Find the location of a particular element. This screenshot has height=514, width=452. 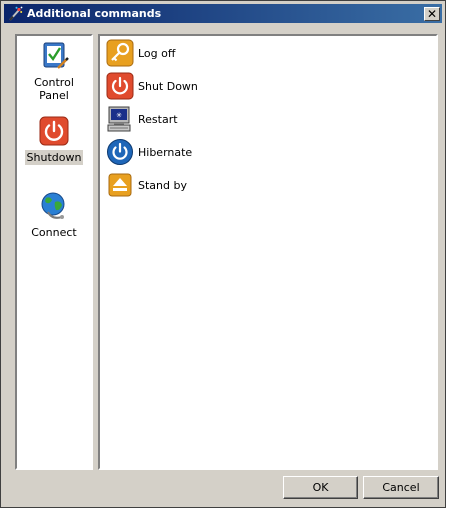

cancel-button: Cancel is located at coordinates (401, 487).